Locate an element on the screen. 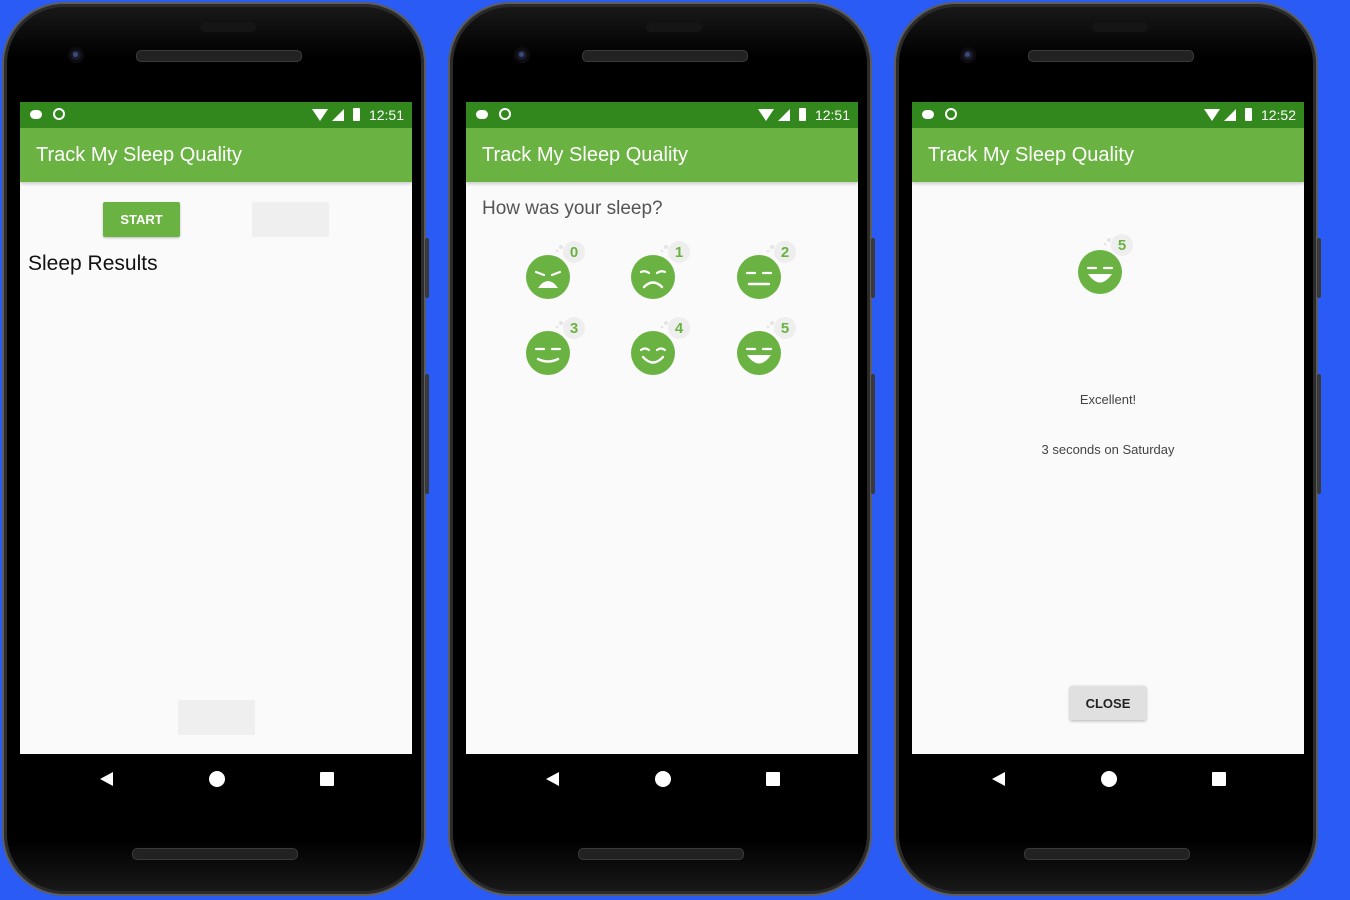 This screenshot has height=900, width=1350. stop-button is located at coordinates (290, 219).